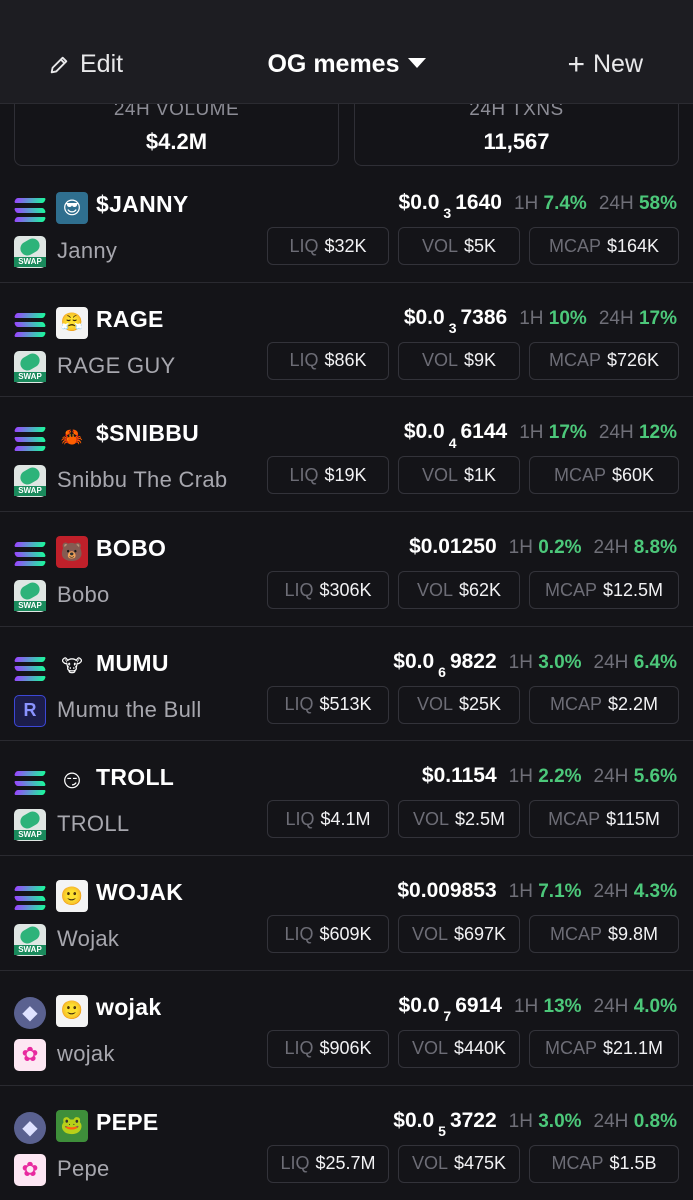  I want to click on change-1h: 1H 7.4%, so click(550, 203).